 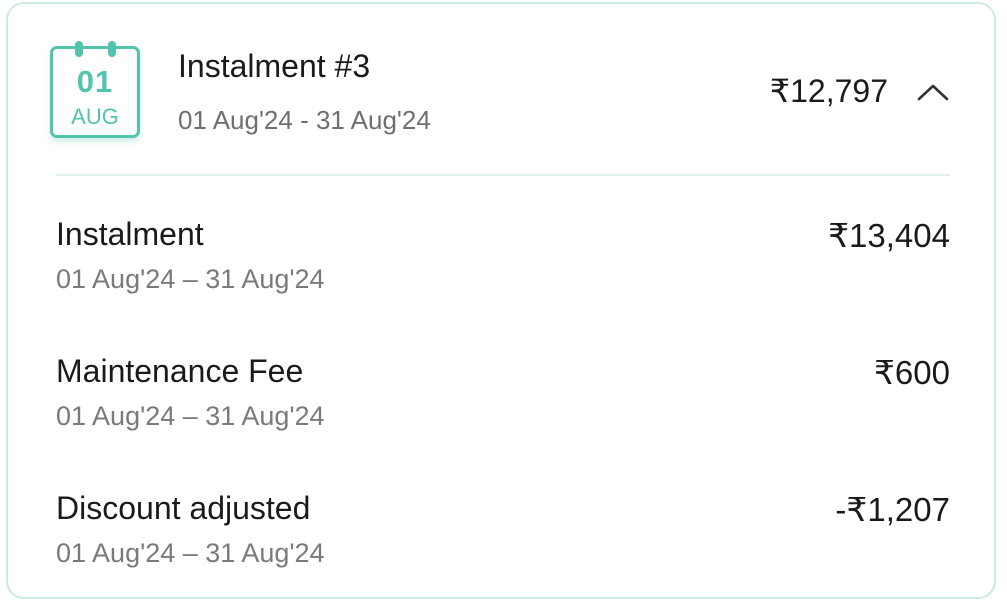 I want to click on line-item-amount: ₹13,404, so click(x=889, y=235).